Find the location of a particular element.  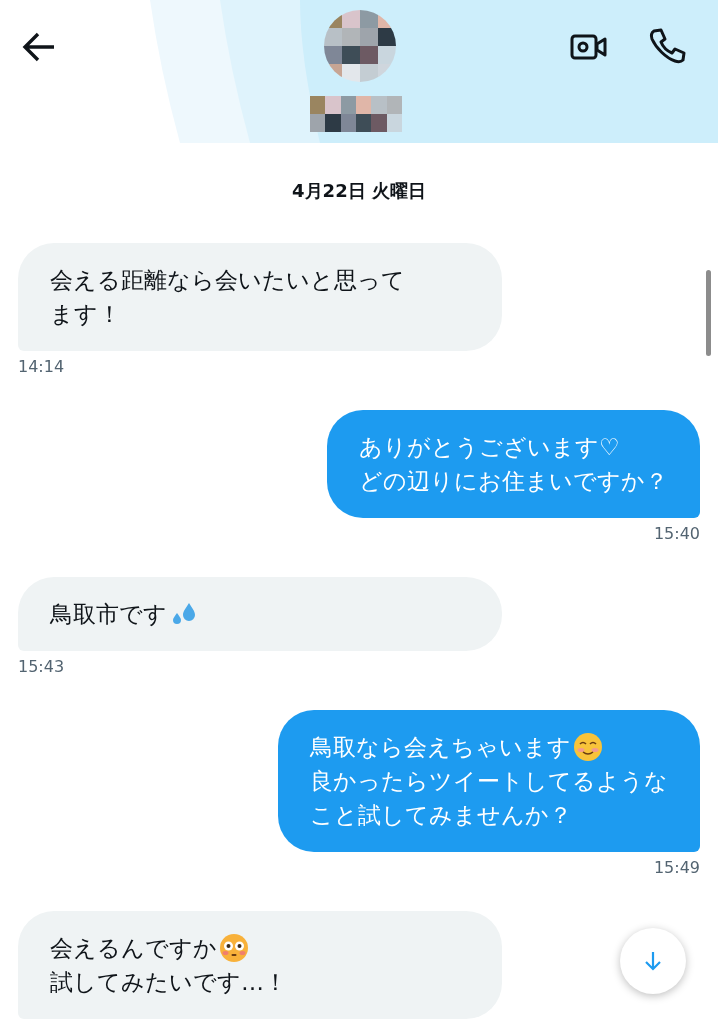

message-text: 会えるんですか is located at coordinates (133, 948).